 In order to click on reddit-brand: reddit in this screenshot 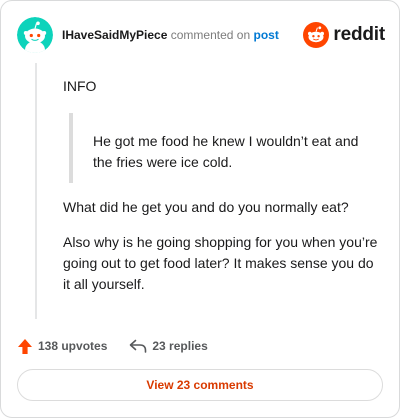, I will do `click(344, 35)`.